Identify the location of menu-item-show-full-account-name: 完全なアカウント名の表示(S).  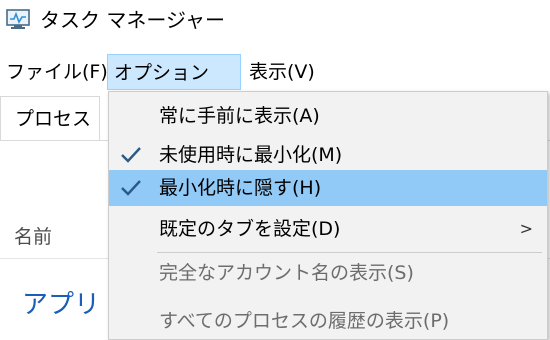
(328, 273).